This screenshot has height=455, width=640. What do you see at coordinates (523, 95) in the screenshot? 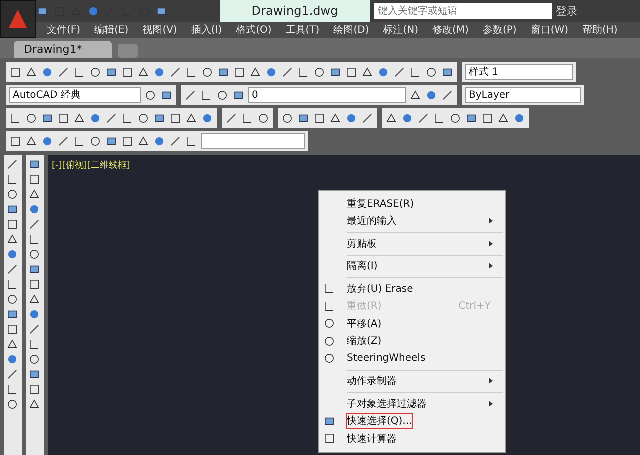
I see `color-dropdown: ByLayer` at bounding box center [523, 95].